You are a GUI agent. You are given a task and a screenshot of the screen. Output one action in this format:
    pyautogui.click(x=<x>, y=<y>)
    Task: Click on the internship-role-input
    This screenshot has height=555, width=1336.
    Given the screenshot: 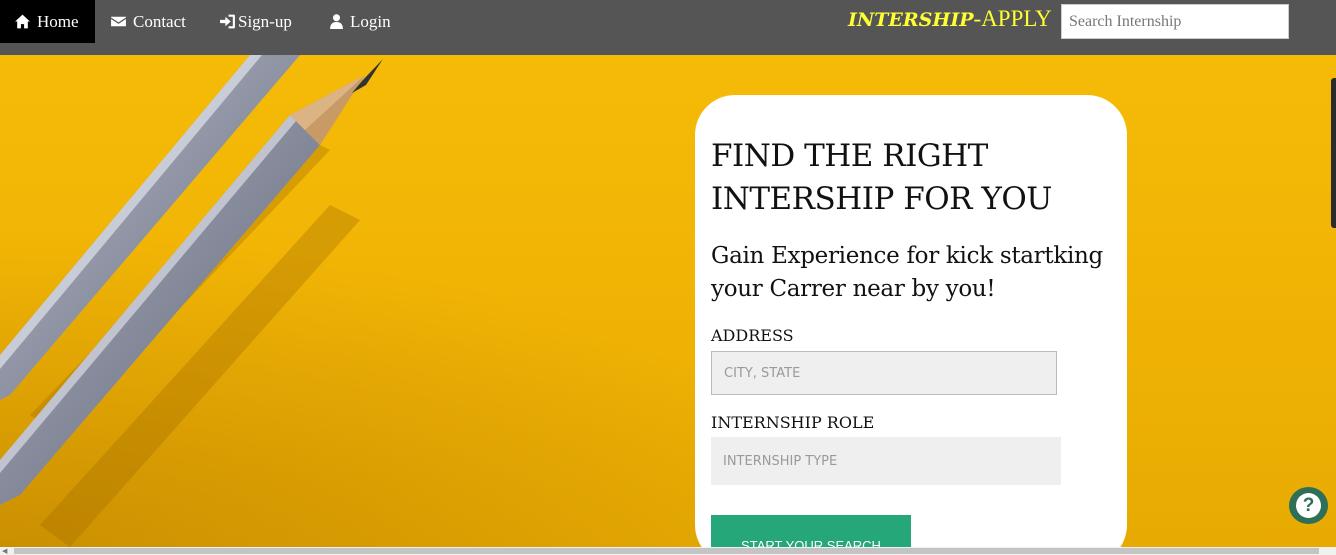 What is the action you would take?
    pyautogui.click(x=886, y=461)
    